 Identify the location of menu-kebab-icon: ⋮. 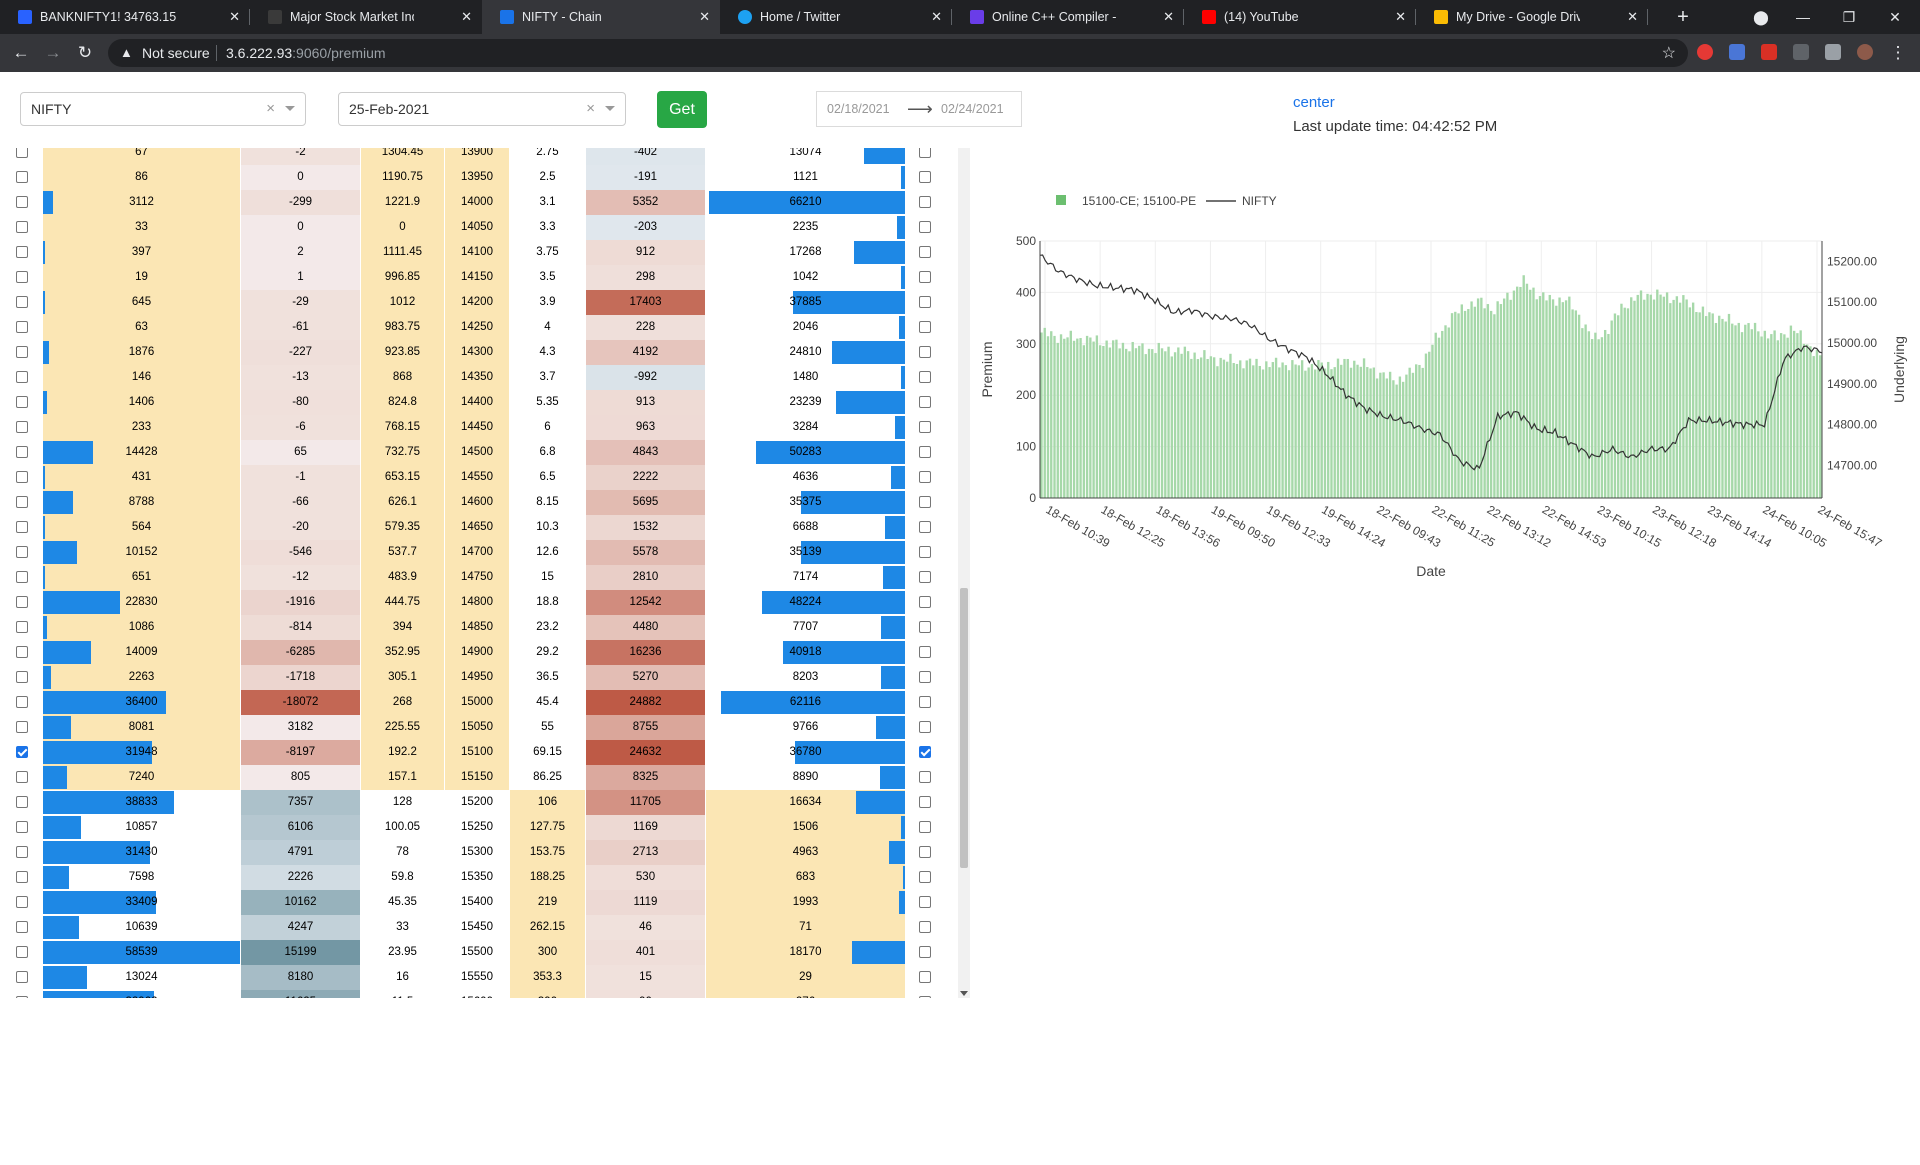
(1898, 53).